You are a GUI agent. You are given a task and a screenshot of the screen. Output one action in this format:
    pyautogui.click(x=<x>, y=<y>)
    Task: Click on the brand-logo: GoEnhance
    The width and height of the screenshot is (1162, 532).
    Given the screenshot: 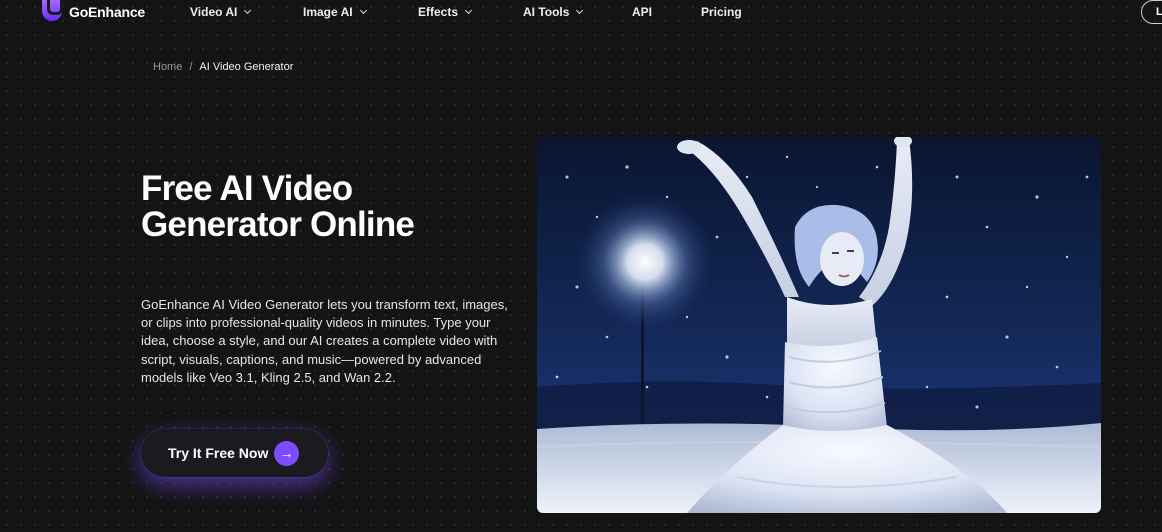 What is the action you would take?
    pyautogui.click(x=93, y=12)
    